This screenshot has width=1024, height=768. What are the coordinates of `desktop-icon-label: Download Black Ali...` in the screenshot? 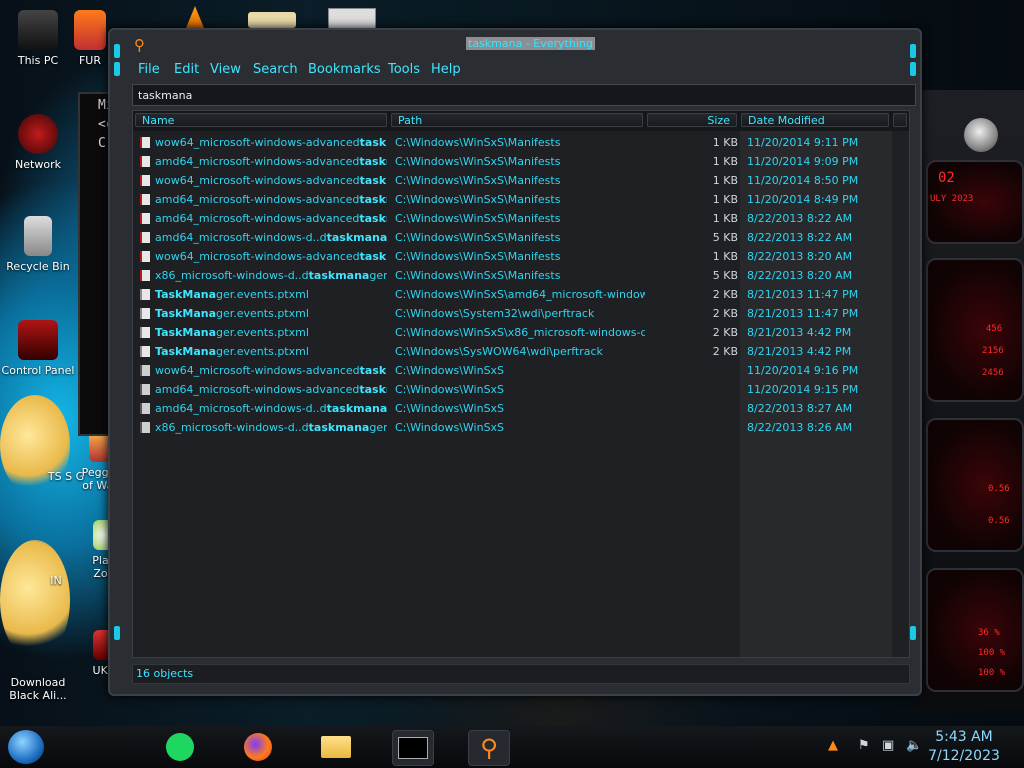 It's located at (38, 689).